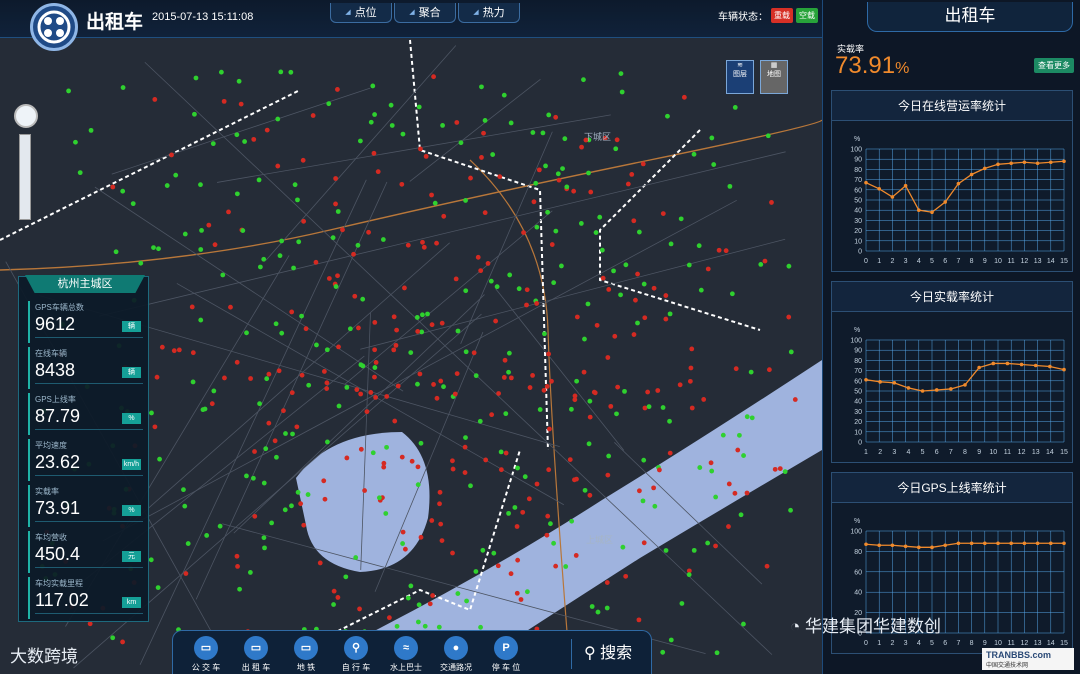  What do you see at coordinates (985, 643) in the screenshot?
I see `x-tick-label: 9` at bounding box center [985, 643].